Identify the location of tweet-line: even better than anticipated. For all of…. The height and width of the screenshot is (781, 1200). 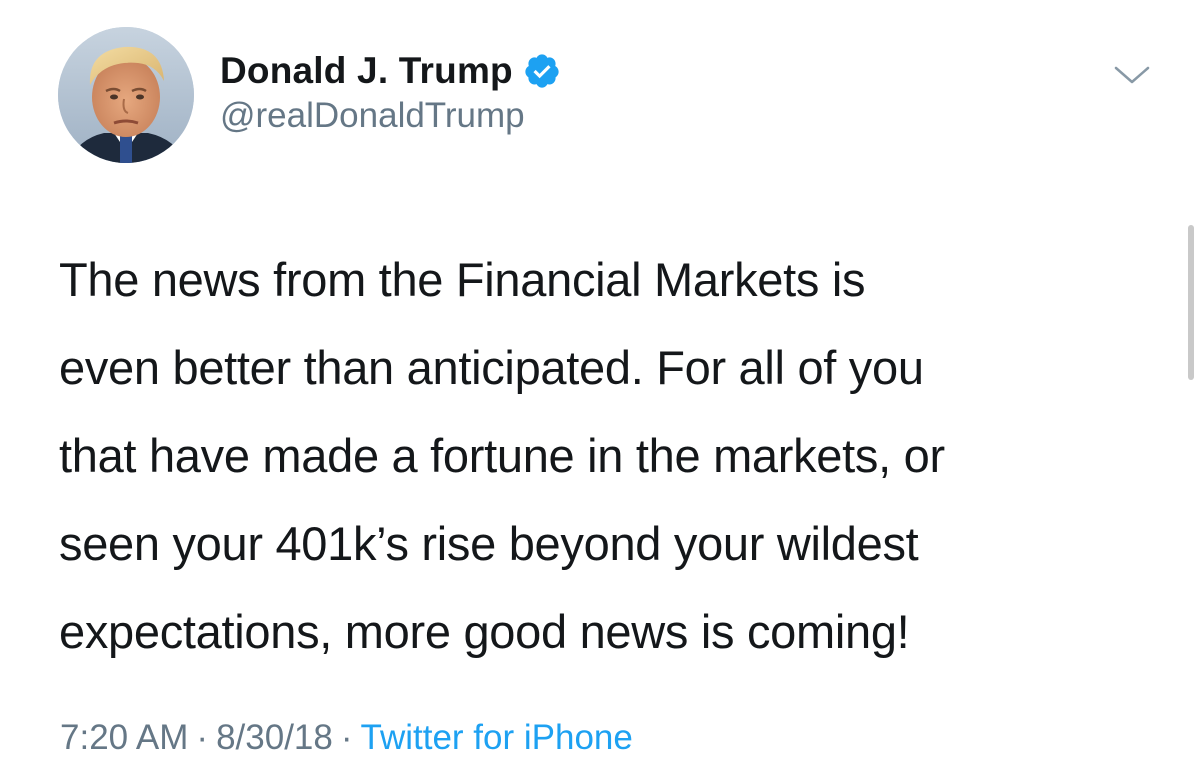
(491, 367).